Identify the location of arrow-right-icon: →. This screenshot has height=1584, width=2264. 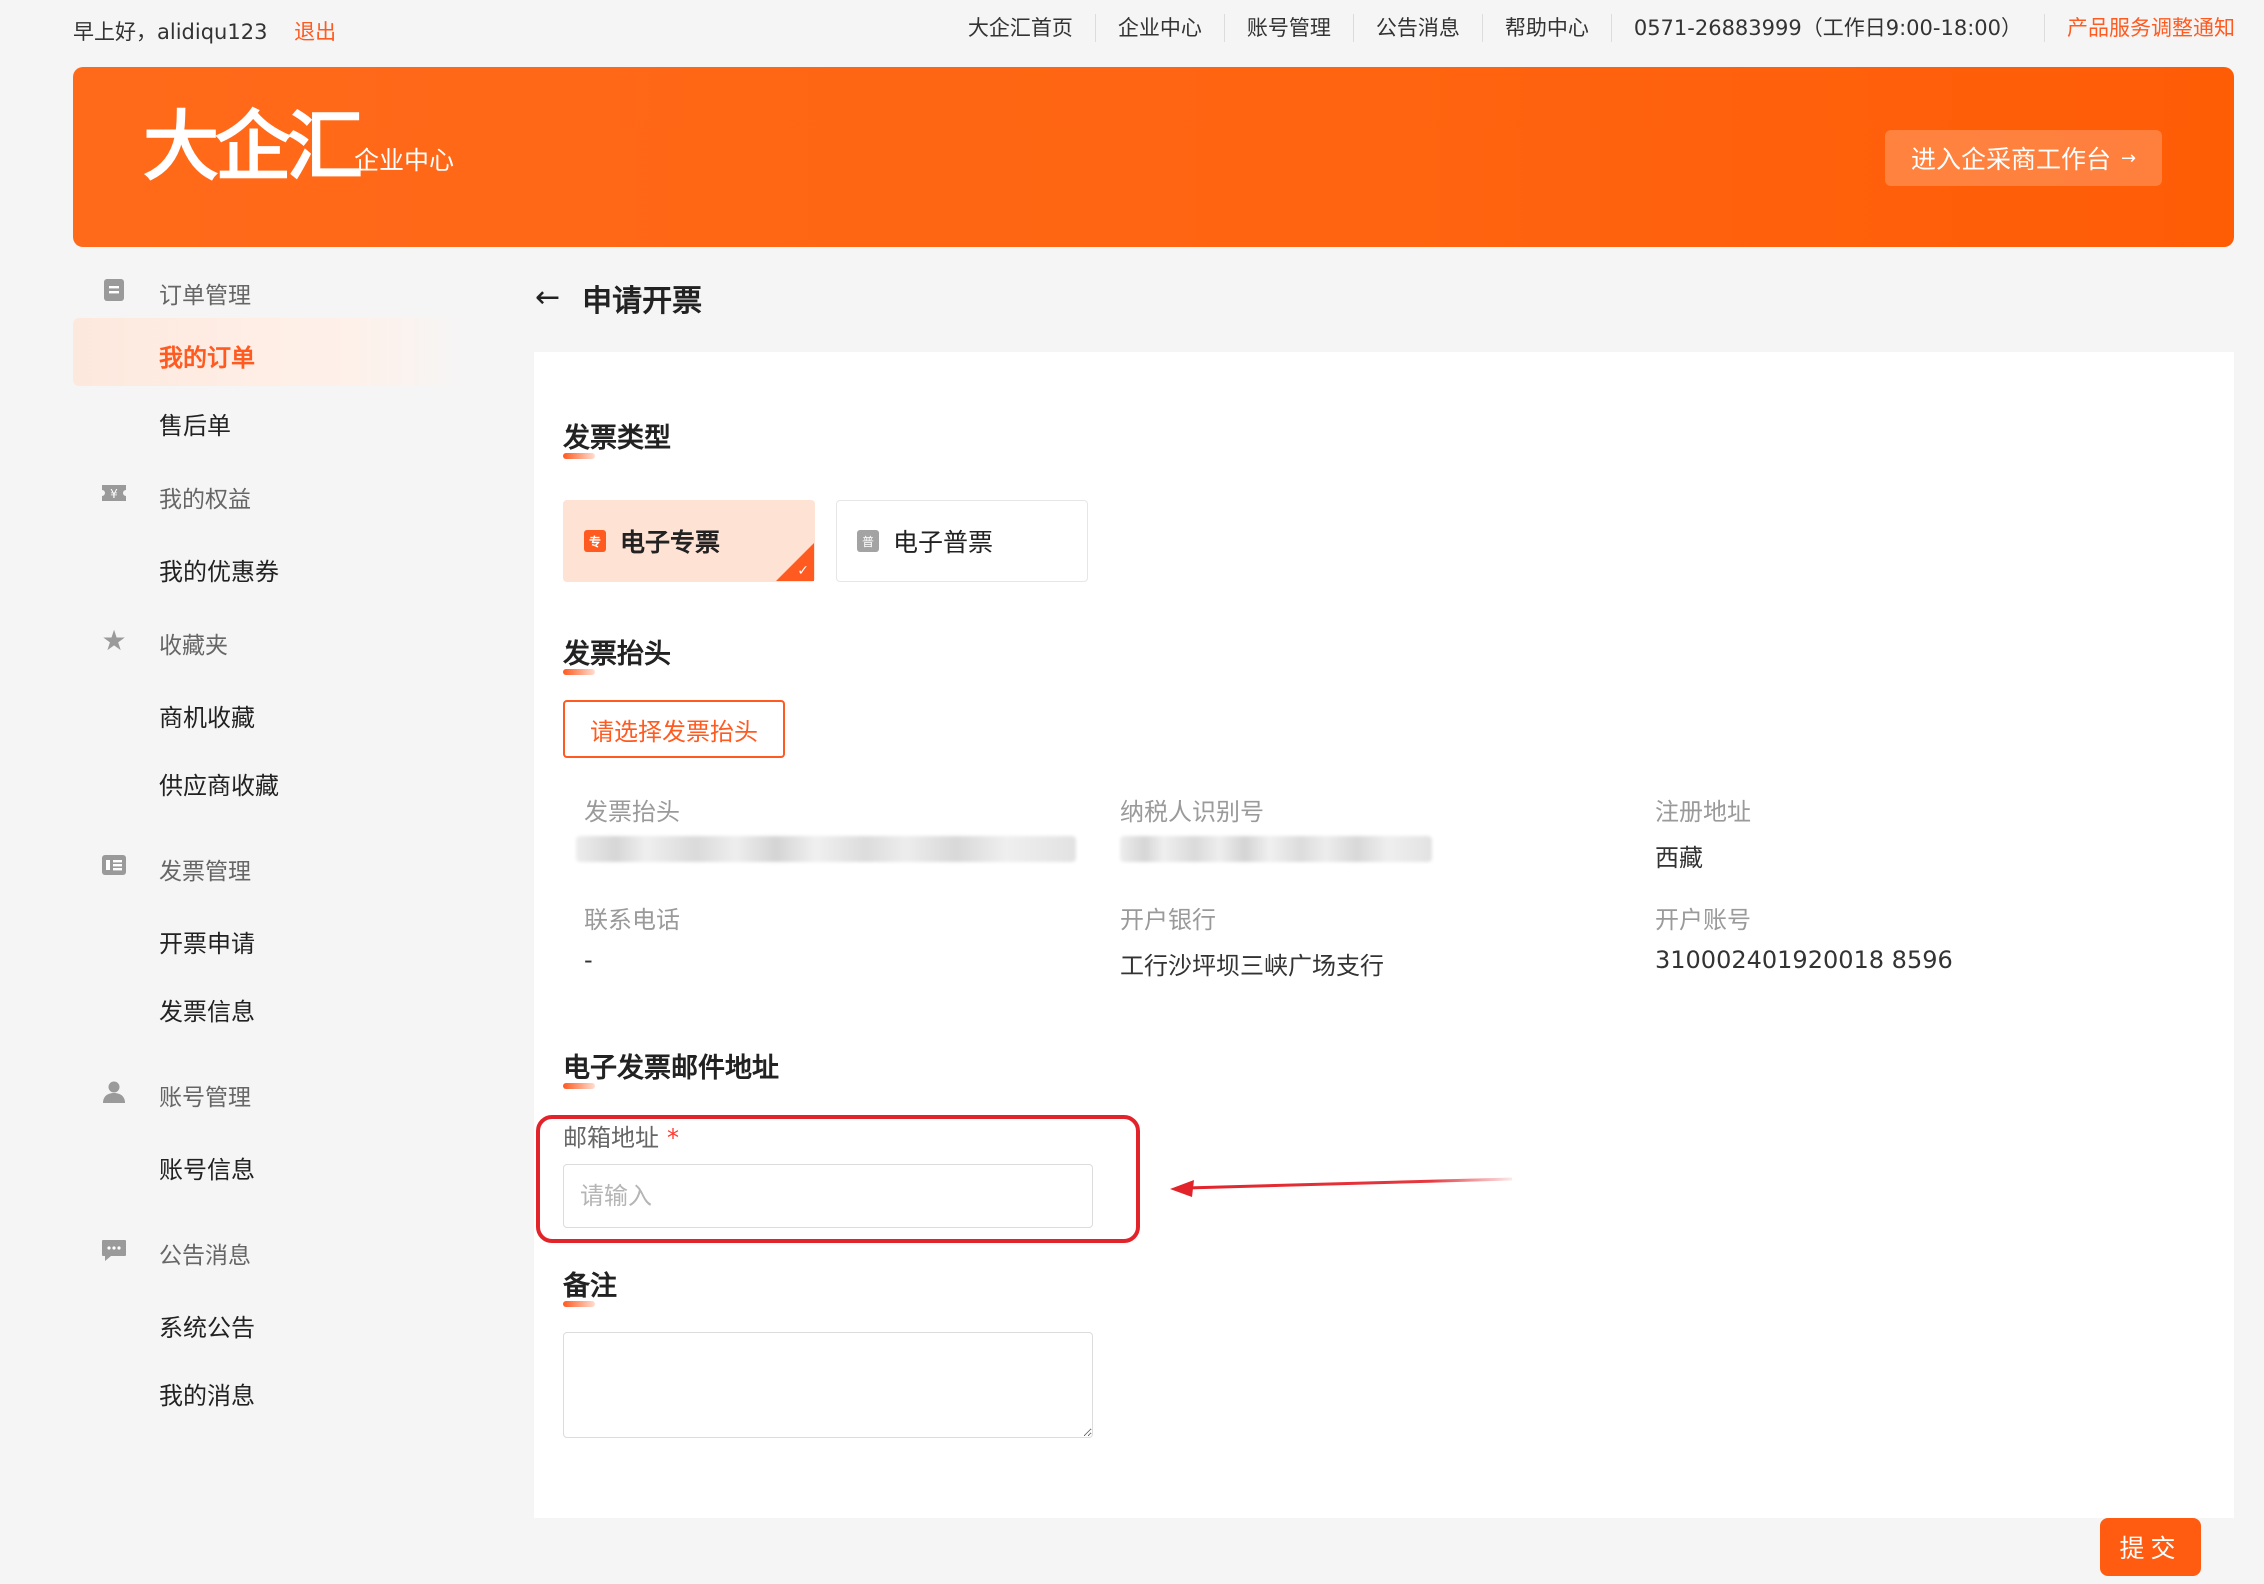
(2128, 158).